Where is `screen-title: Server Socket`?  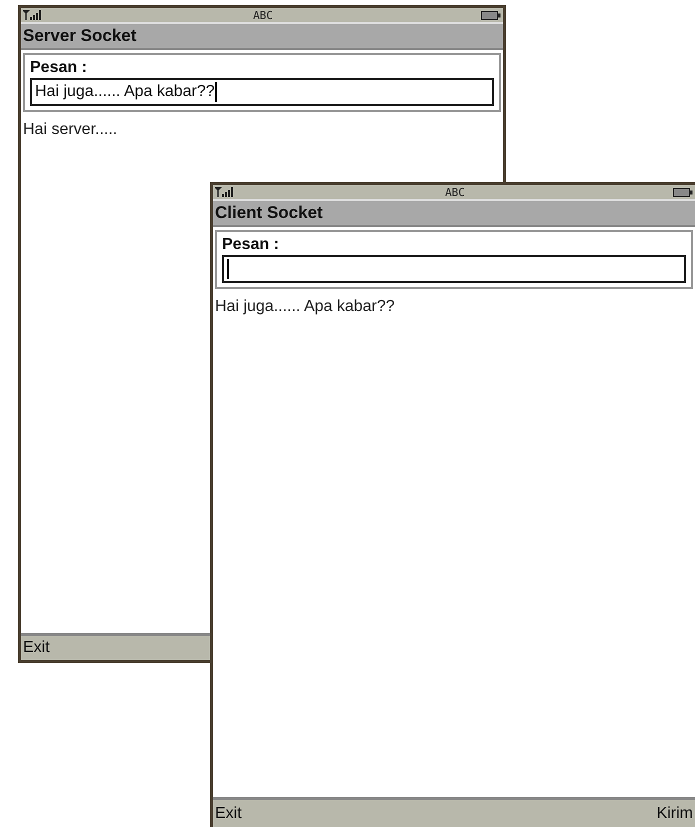
screen-title: Server Socket is located at coordinates (262, 37).